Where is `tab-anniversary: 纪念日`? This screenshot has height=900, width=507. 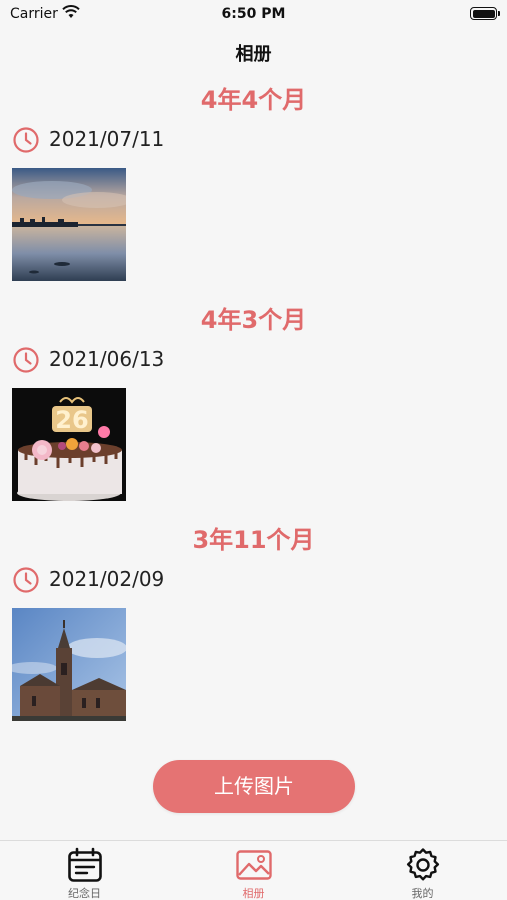 tab-anniversary: 纪念日 is located at coordinates (84, 870).